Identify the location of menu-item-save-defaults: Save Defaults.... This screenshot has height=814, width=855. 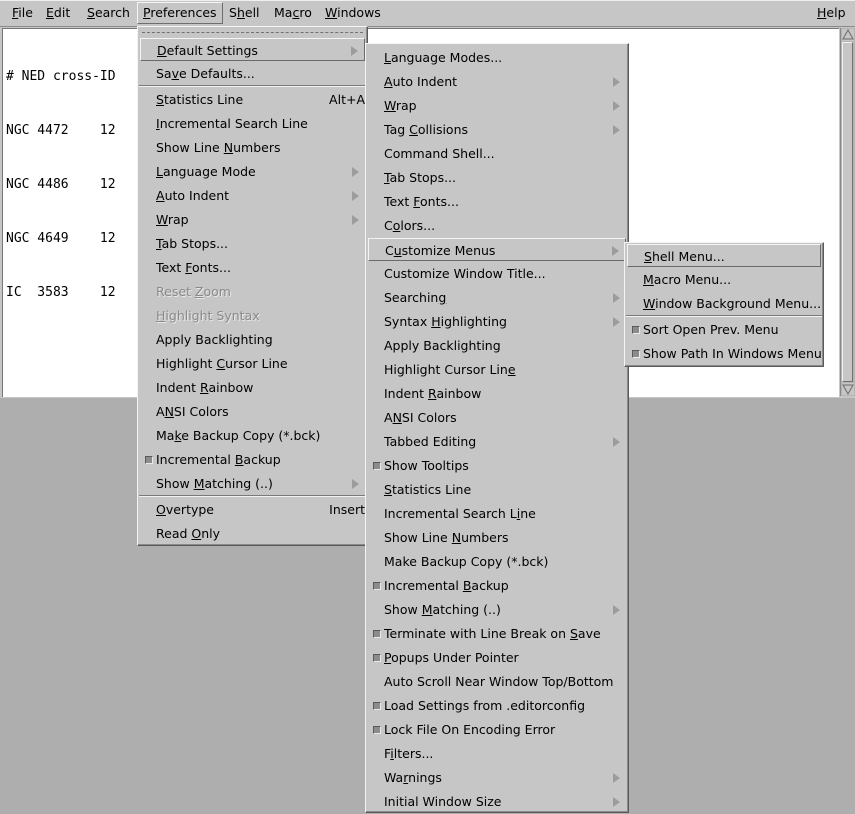
(252, 73).